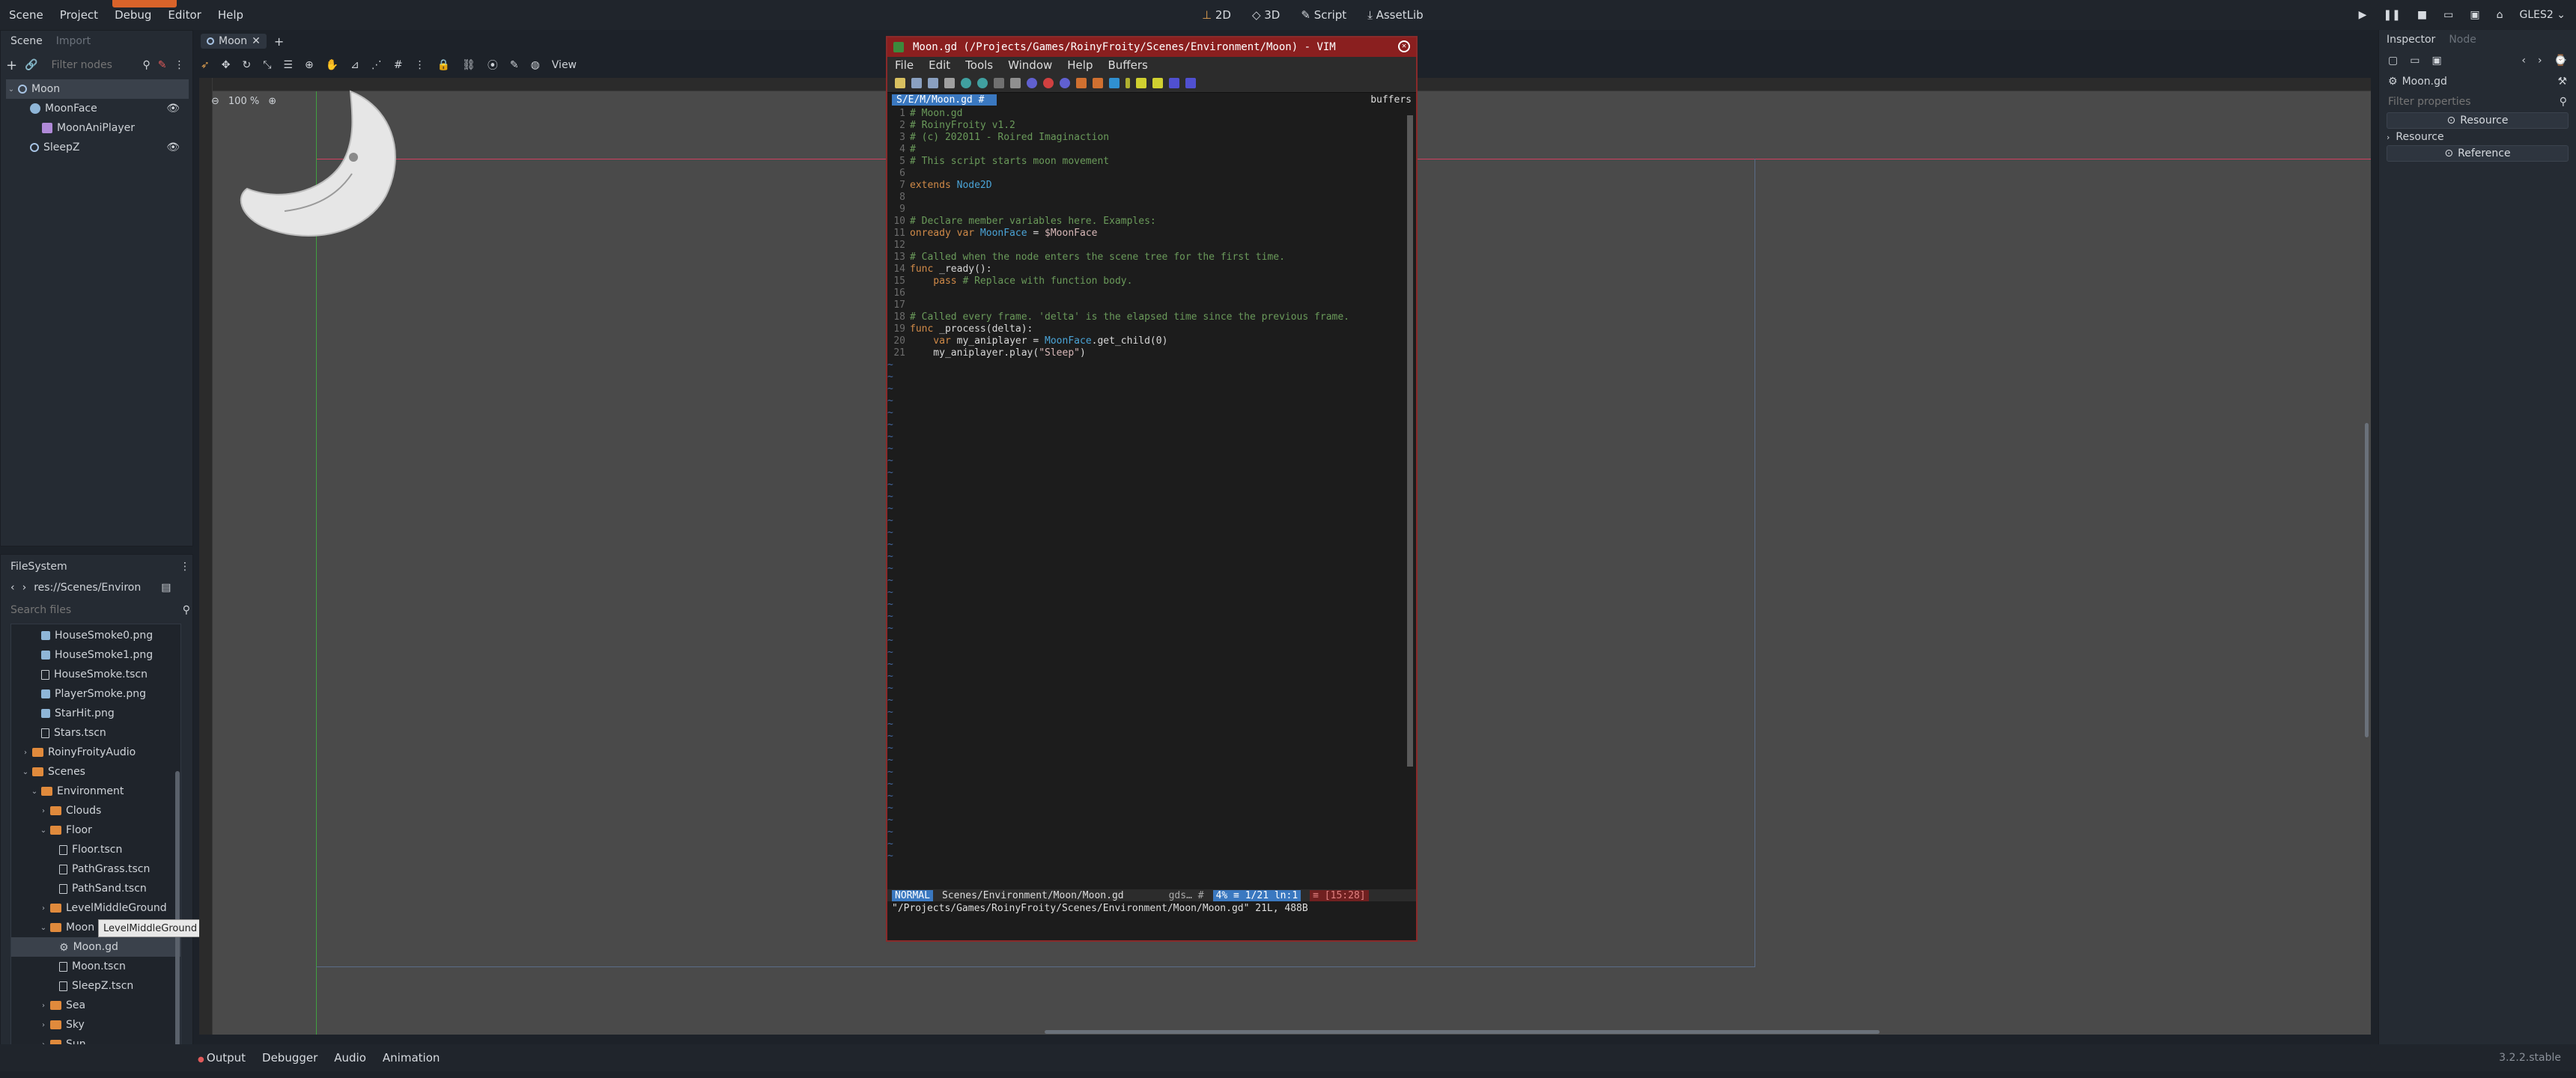 This screenshot has height=1078, width=2576. I want to click on section-resource: ⊙ Resource, so click(2478, 120).